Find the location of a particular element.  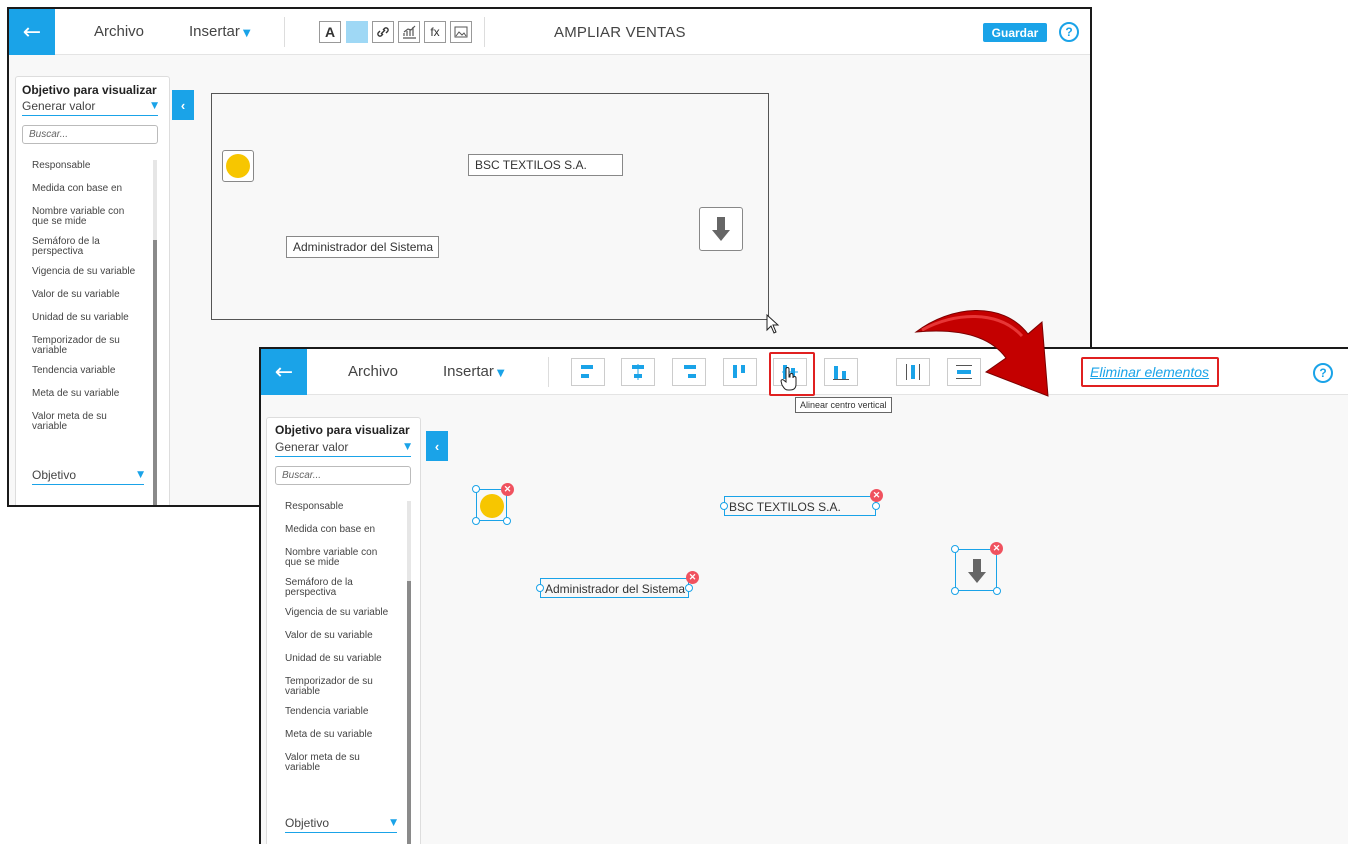

save-button: Guardar is located at coordinates (1015, 32).